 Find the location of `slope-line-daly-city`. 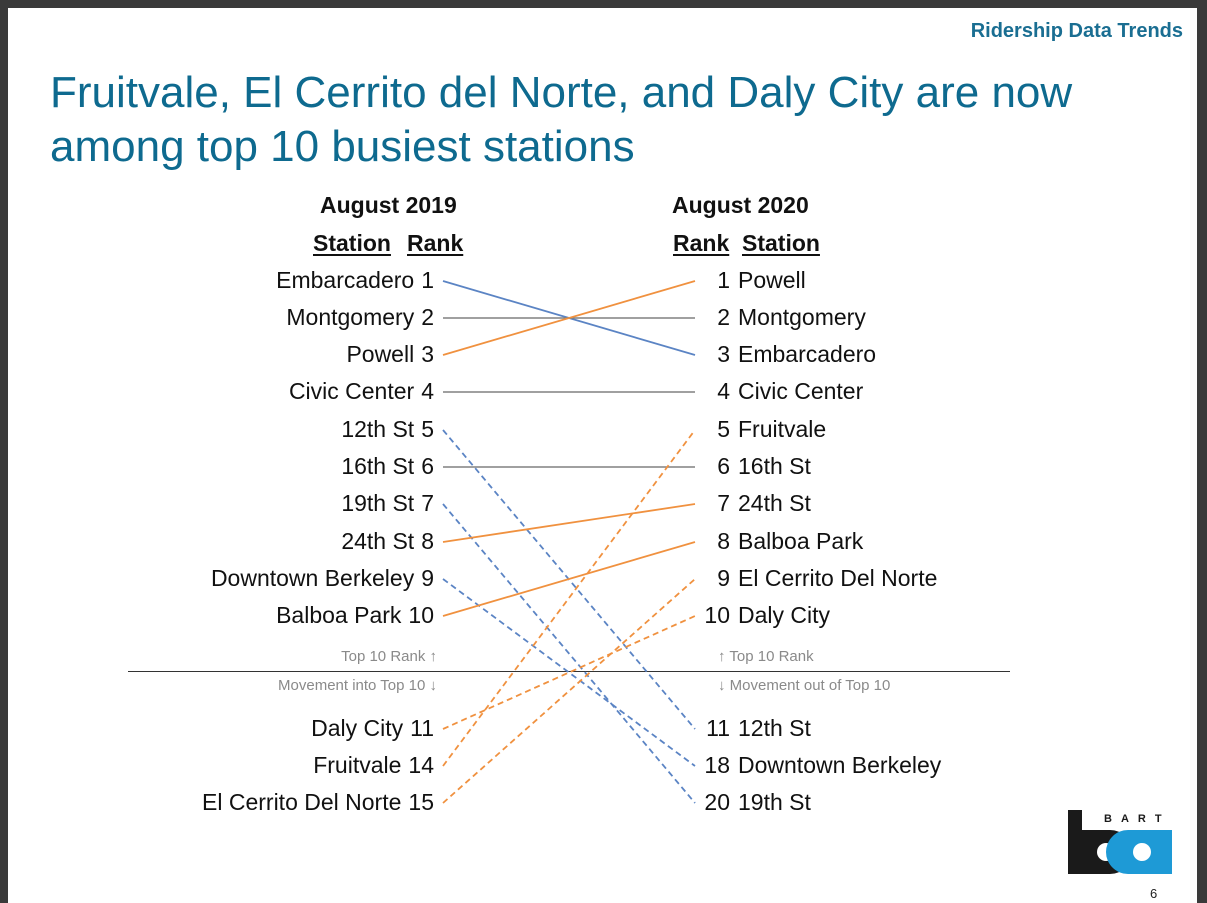

slope-line-daly-city is located at coordinates (569, 672).